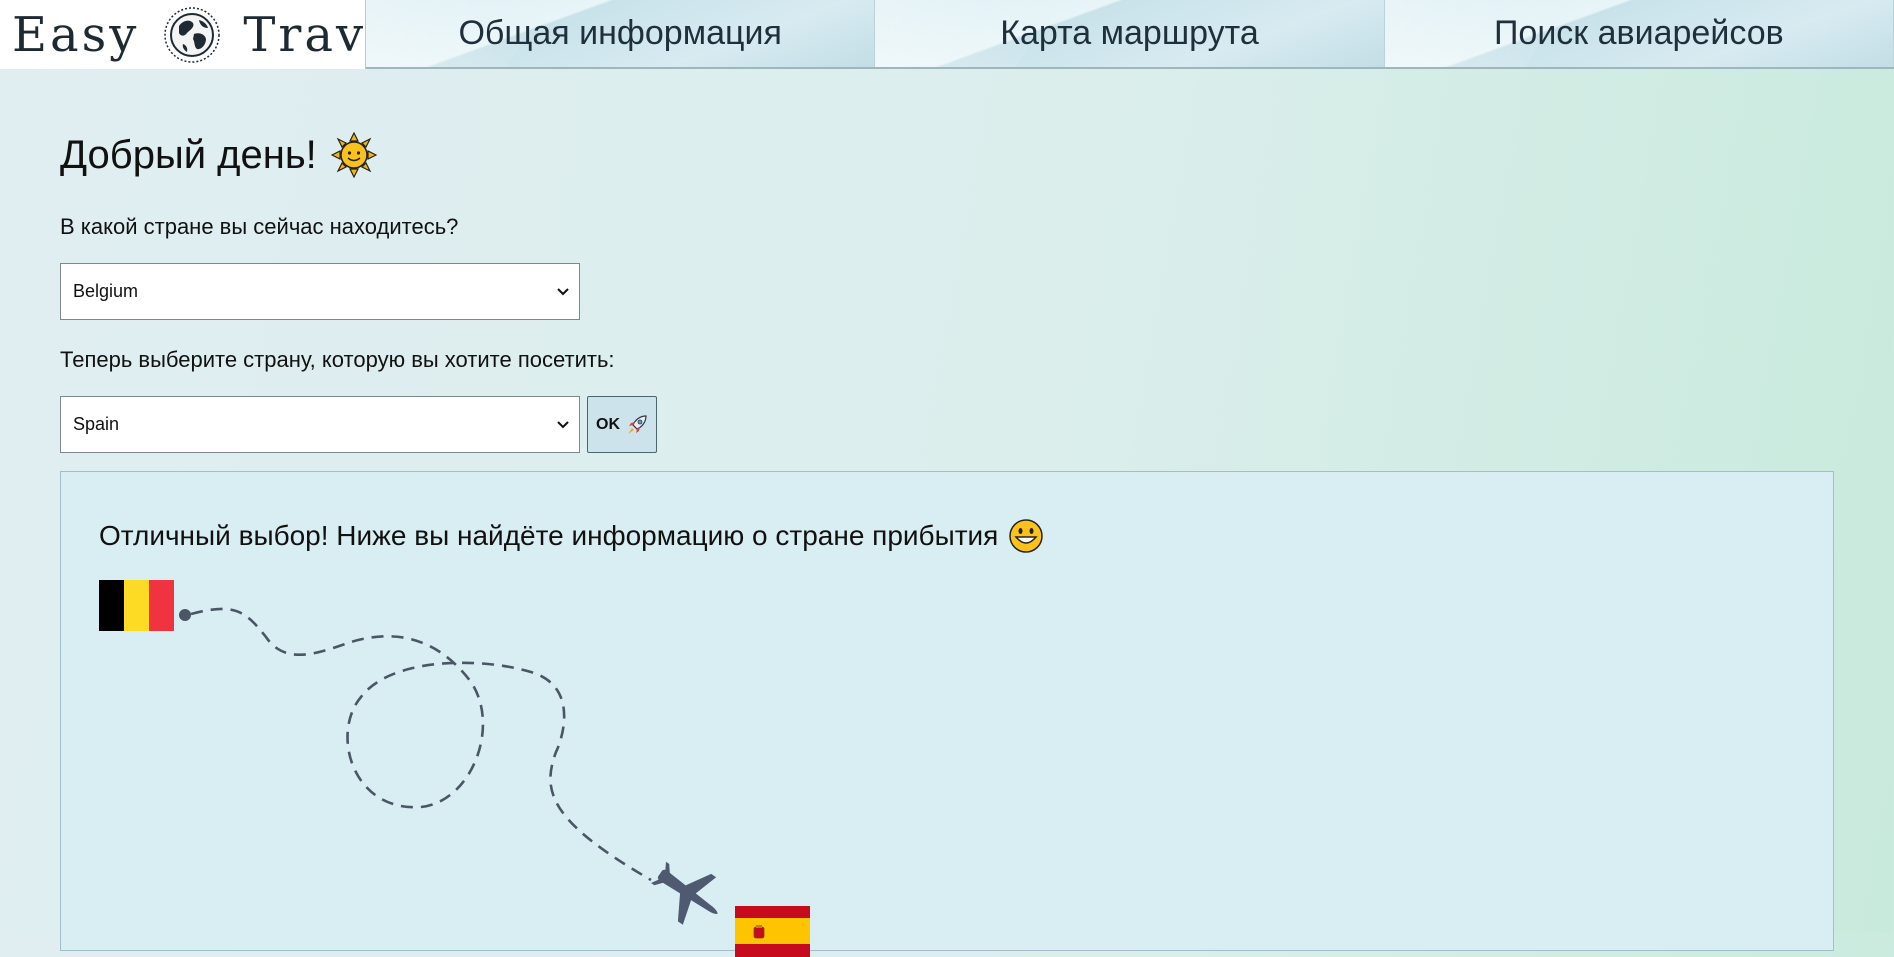  I want to click on airplane-icon, so click(688, 893).